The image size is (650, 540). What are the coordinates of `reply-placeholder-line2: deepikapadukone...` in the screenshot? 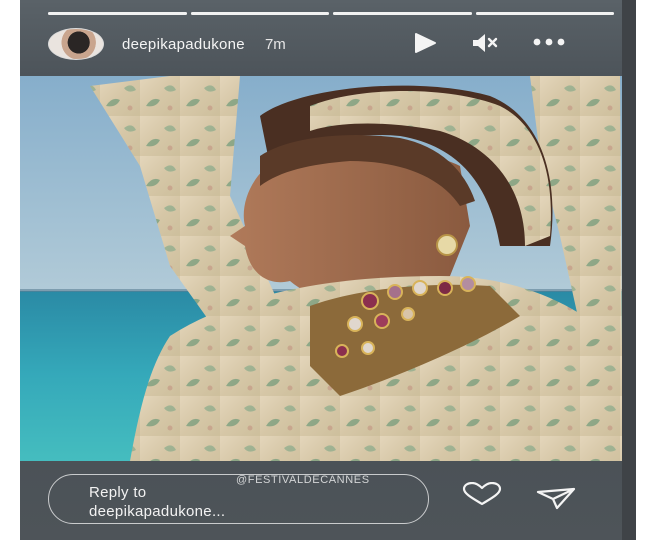 It's located at (157, 511).